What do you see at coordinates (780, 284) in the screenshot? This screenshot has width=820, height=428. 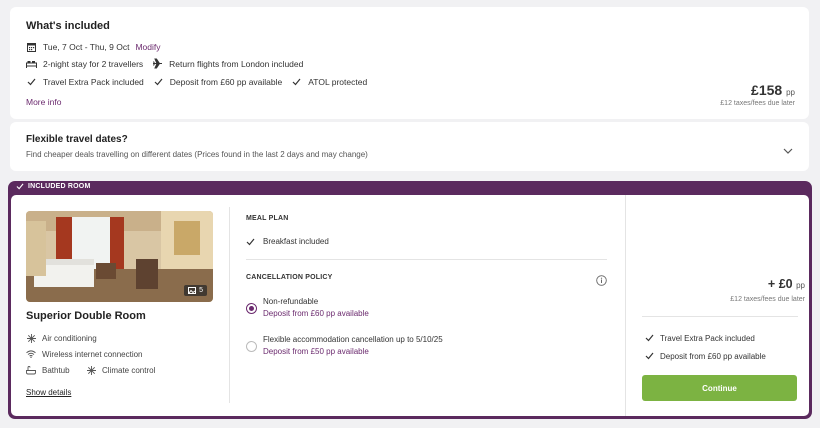 I see `room-price-value: + £0` at bounding box center [780, 284].